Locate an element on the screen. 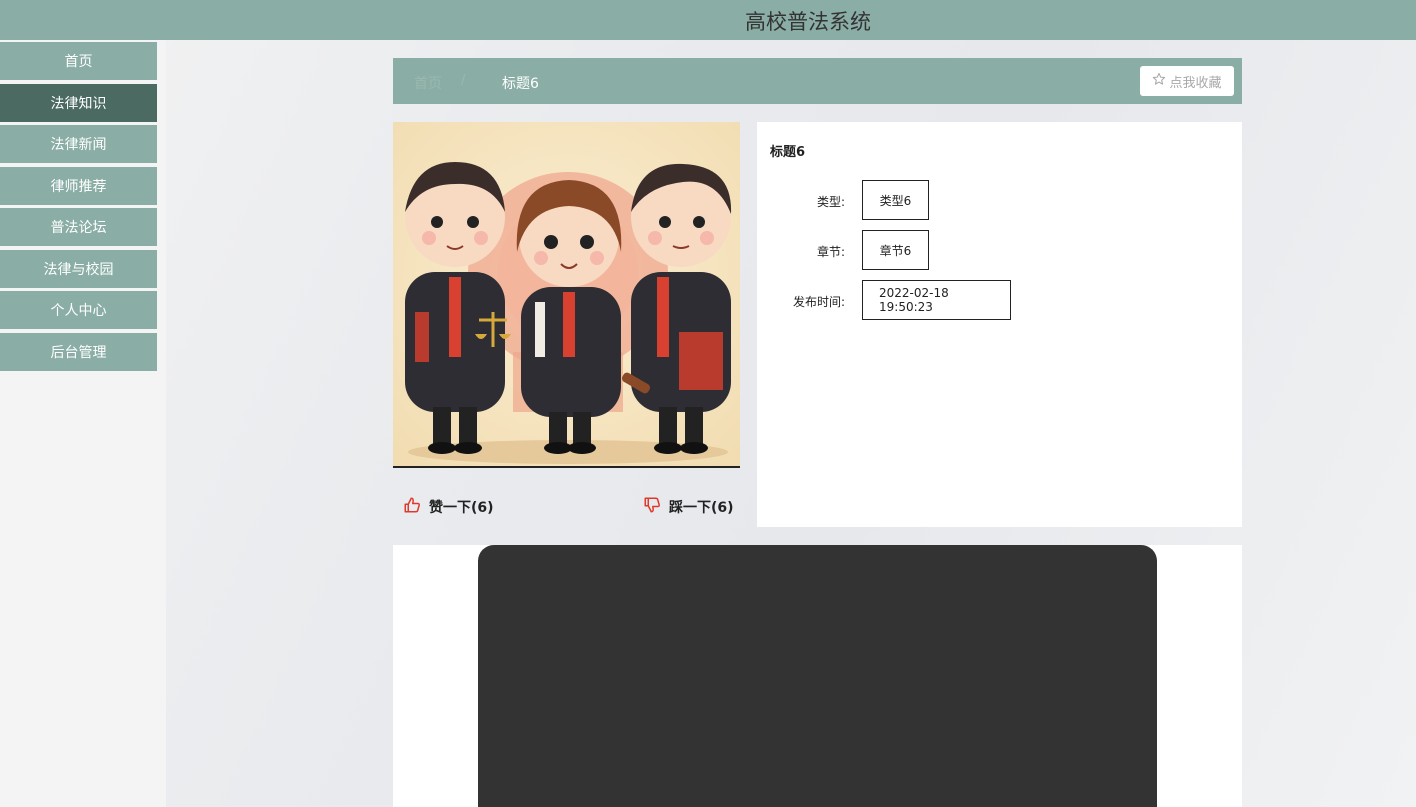 The height and width of the screenshot is (807, 1416). sidebar-item-lawyer-recommend: 律师推荐 is located at coordinates (78, 186).